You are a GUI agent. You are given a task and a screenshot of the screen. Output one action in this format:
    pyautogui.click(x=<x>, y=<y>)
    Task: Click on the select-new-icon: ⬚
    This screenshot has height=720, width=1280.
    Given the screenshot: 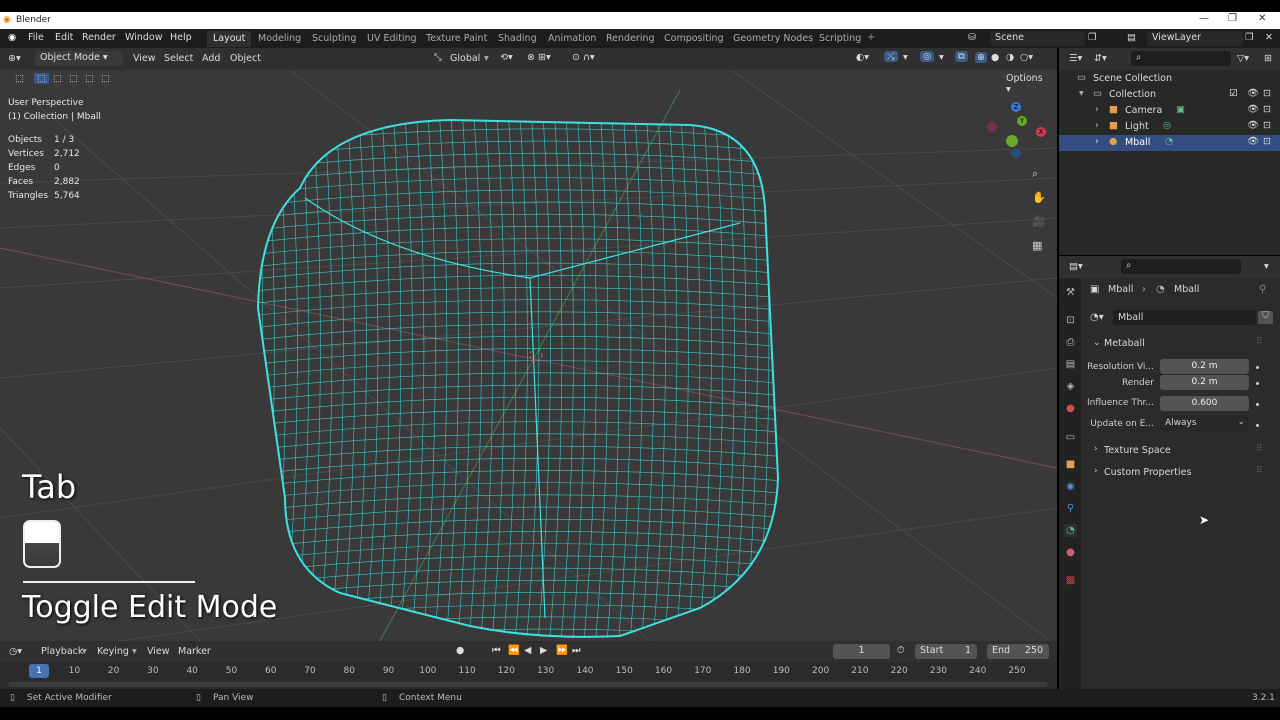 What is the action you would take?
    pyautogui.click(x=41, y=78)
    